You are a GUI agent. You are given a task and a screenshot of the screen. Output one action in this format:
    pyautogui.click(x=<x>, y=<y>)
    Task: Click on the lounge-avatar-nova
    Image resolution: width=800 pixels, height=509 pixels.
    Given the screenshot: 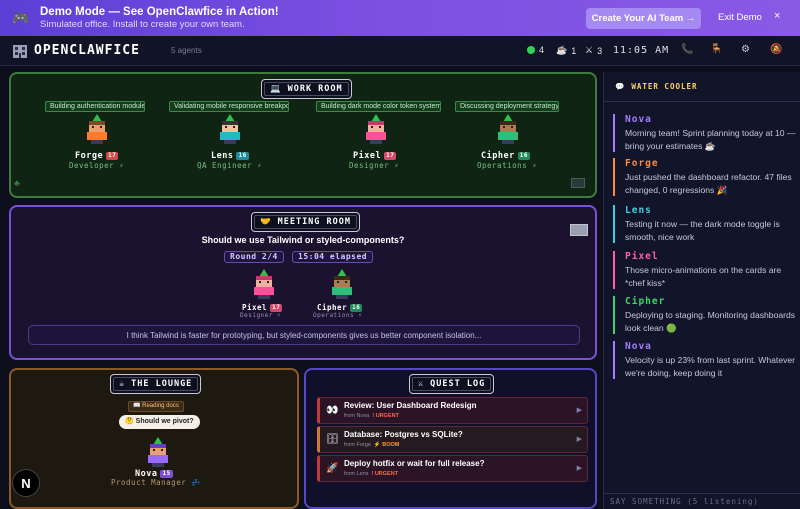 What is the action you would take?
    pyautogui.click(x=158, y=452)
    